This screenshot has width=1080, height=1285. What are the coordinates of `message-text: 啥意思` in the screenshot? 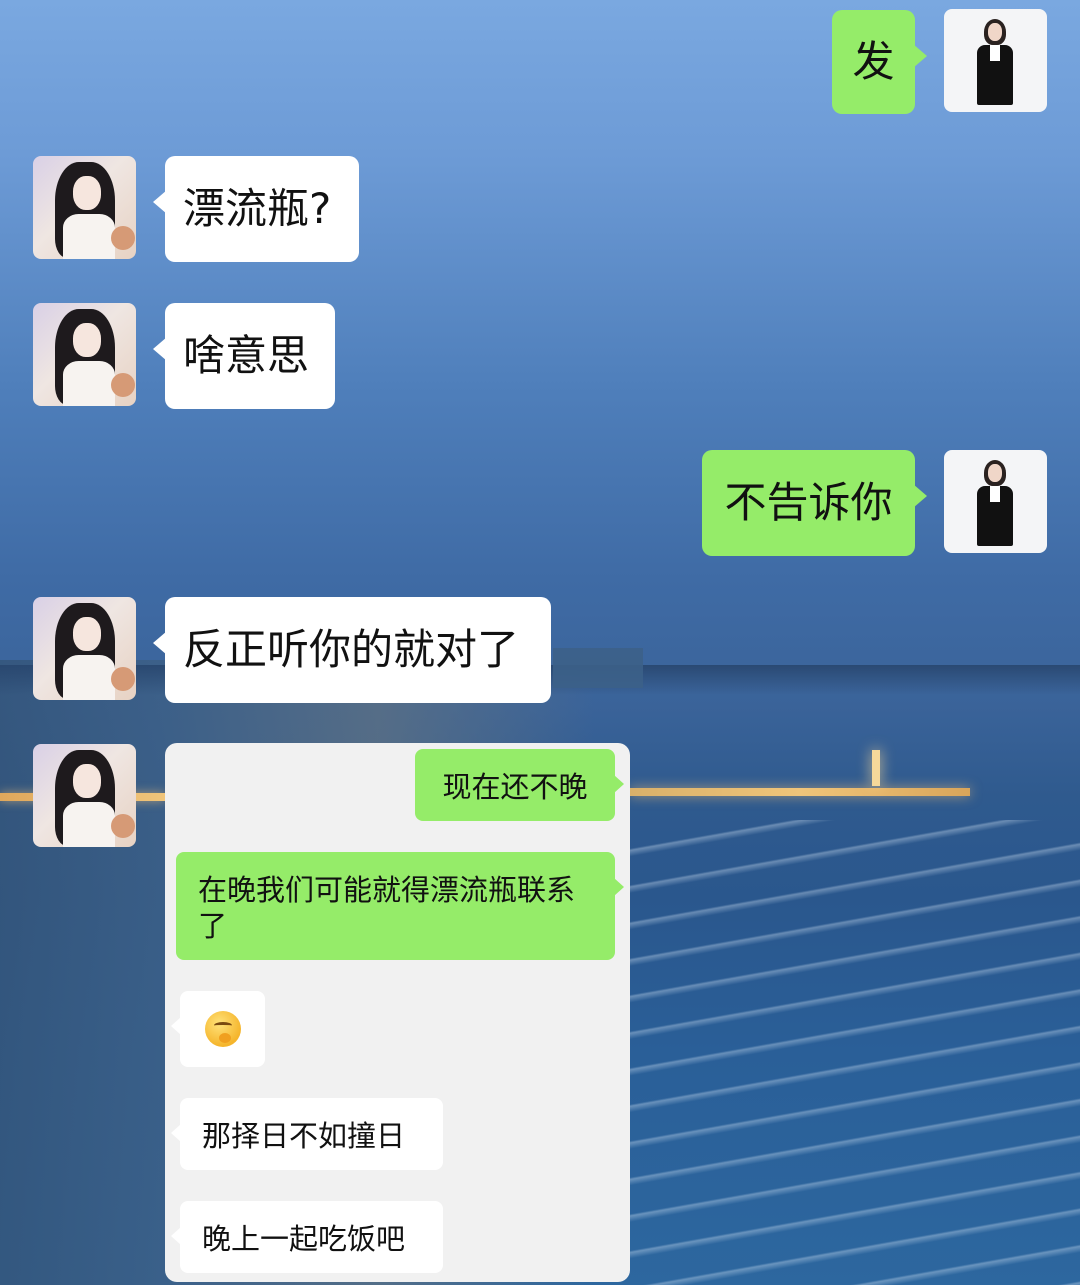 It's located at (246, 355).